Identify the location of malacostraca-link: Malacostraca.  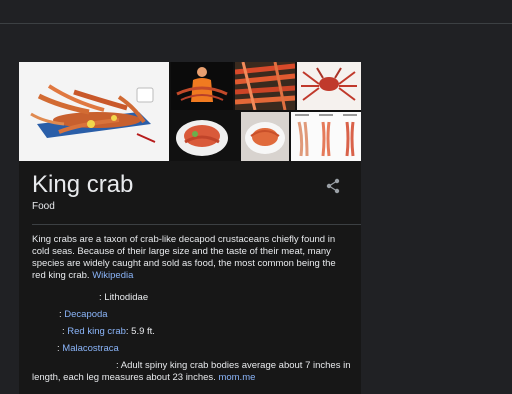
(90, 348).